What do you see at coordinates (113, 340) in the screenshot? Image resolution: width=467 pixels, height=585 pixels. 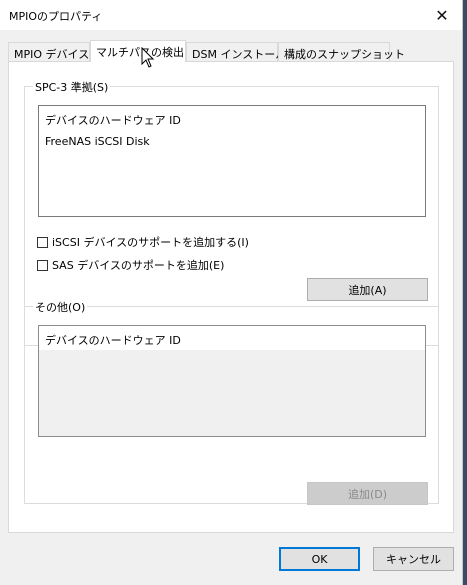 I see `others-list-header: デバイスのハードウェア ID` at bounding box center [113, 340].